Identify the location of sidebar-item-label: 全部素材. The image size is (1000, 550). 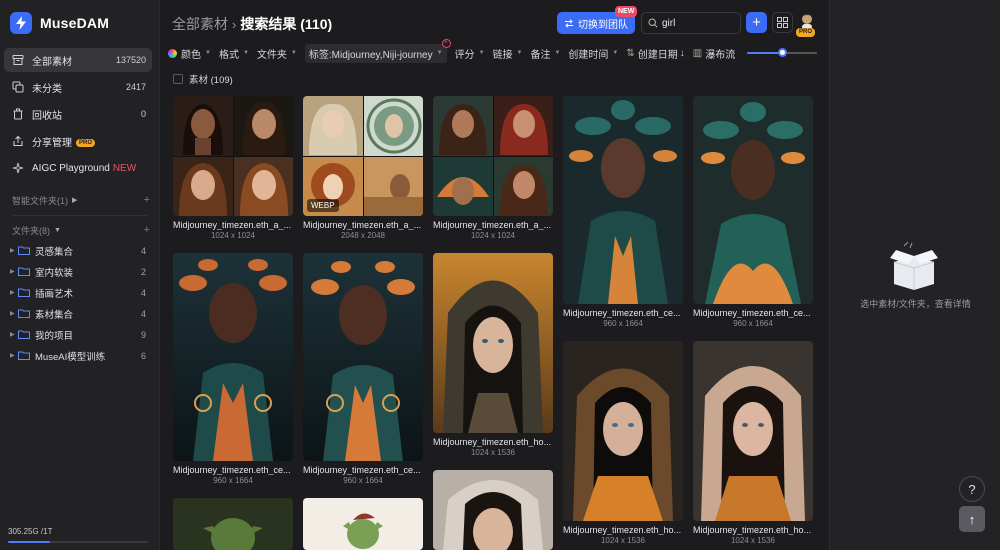
(52, 62).